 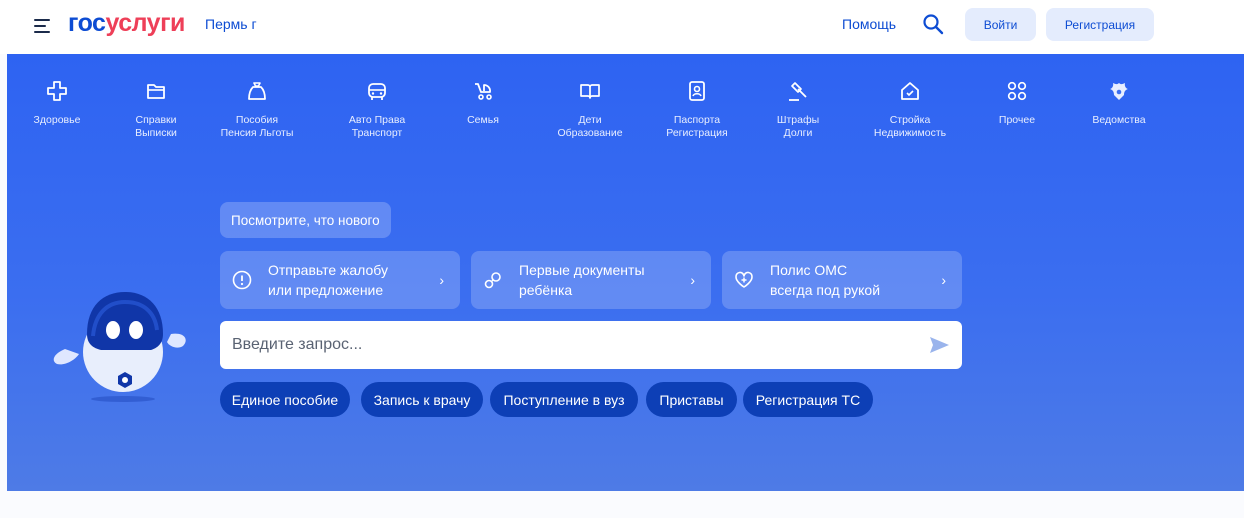 What do you see at coordinates (697, 110) in the screenshot?
I see `category-passports: Паспорта Регистрация` at bounding box center [697, 110].